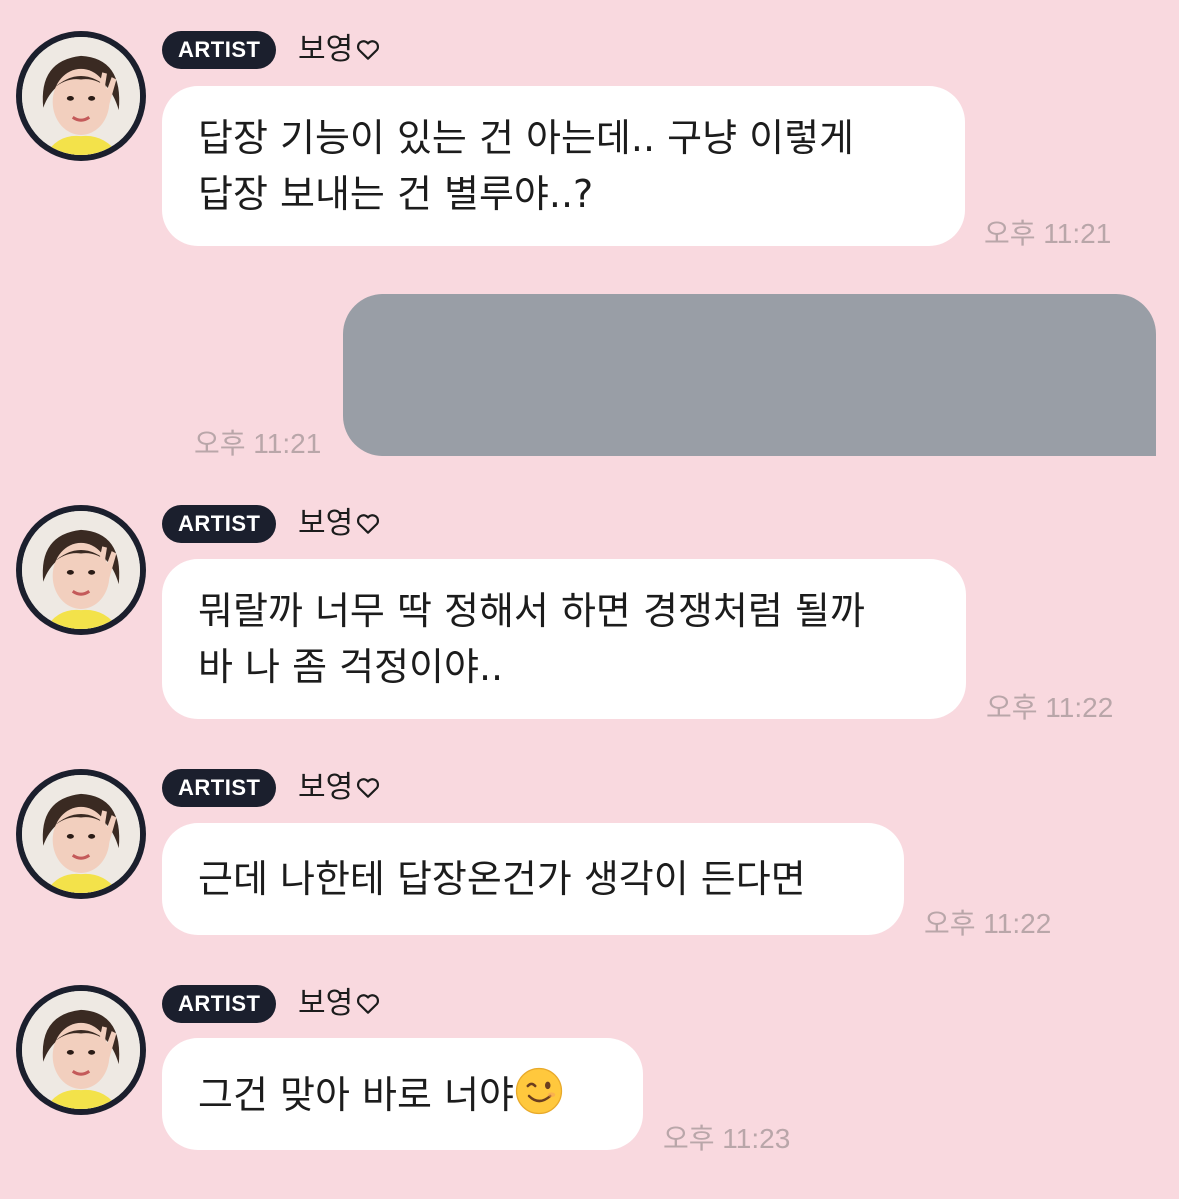 The width and height of the screenshot is (1179, 1199). What do you see at coordinates (564, 639) in the screenshot?
I see `message-bubble: 뭐랄까 너무 딱 정해서 하면 경쟁처럼 될까 바 나 좀 걱정이야..` at bounding box center [564, 639].